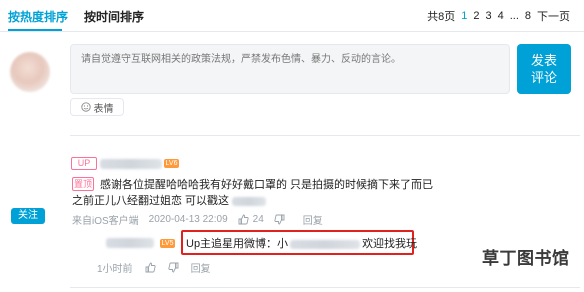 The height and width of the screenshot is (292, 584). What do you see at coordinates (167, 243) in the screenshot?
I see `reply-level-badge: LV5` at bounding box center [167, 243].